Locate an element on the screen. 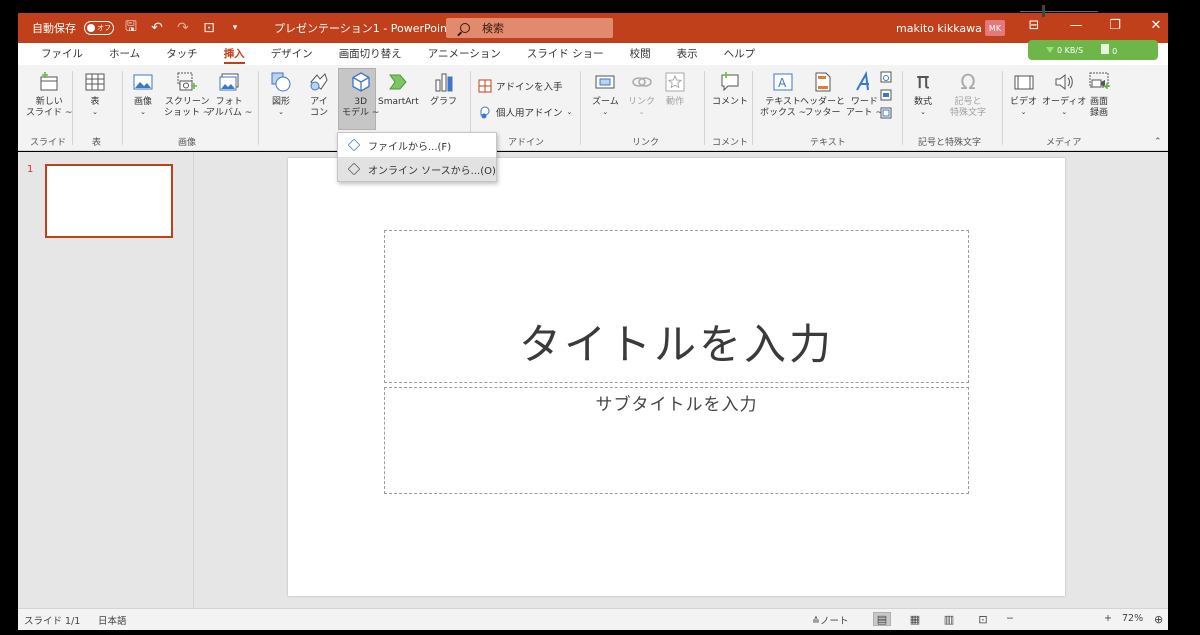 The width and height of the screenshot is (1200, 635). zoom-button: ズーム ⌄ is located at coordinates (605, 94).